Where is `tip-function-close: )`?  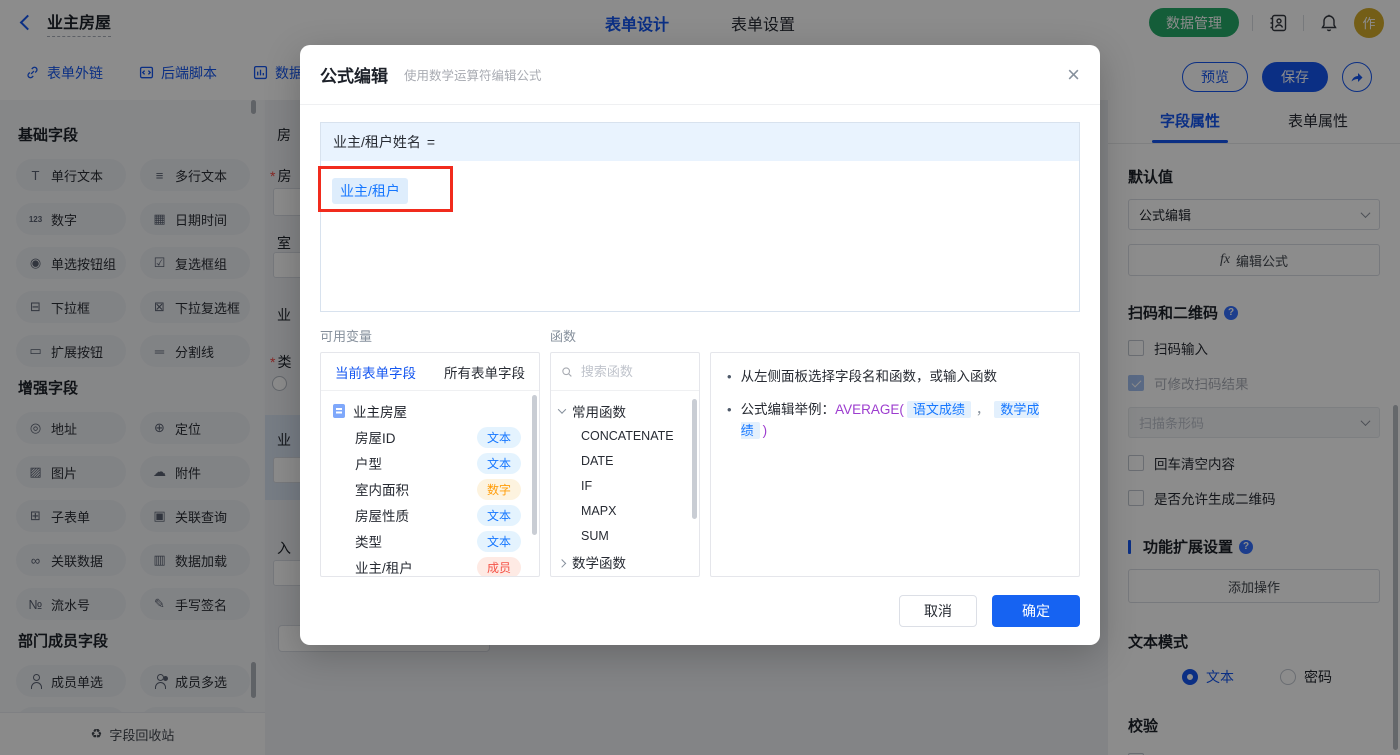 tip-function-close: ) is located at coordinates (765, 430).